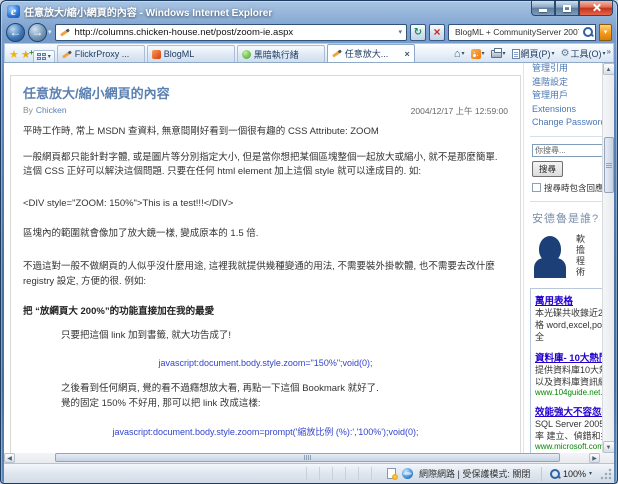  What do you see at coordinates (407, 473) in the screenshot?
I see `internet-zone-globe-icon` at bounding box center [407, 473].